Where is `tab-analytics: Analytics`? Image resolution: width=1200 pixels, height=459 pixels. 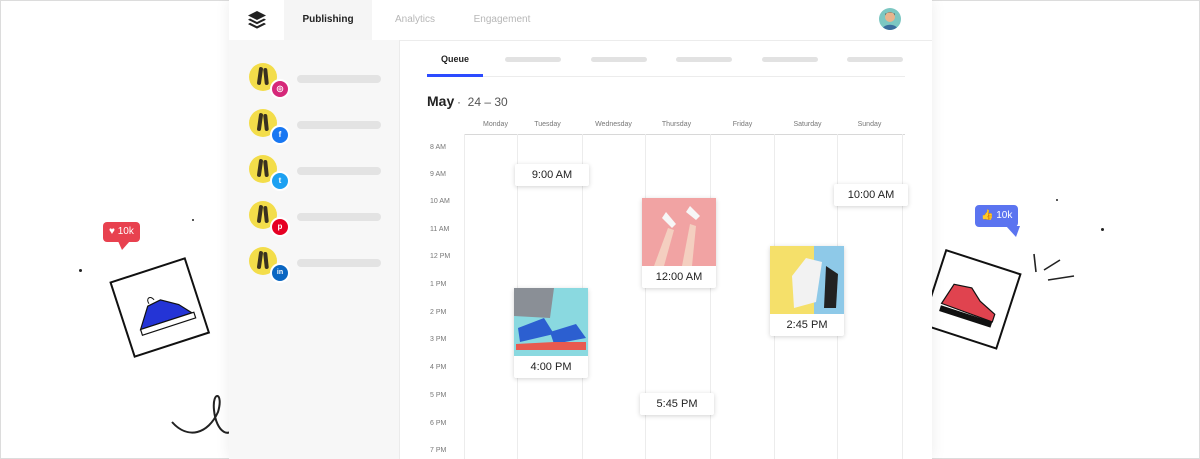
tab-analytics: Analytics is located at coordinates (415, 20).